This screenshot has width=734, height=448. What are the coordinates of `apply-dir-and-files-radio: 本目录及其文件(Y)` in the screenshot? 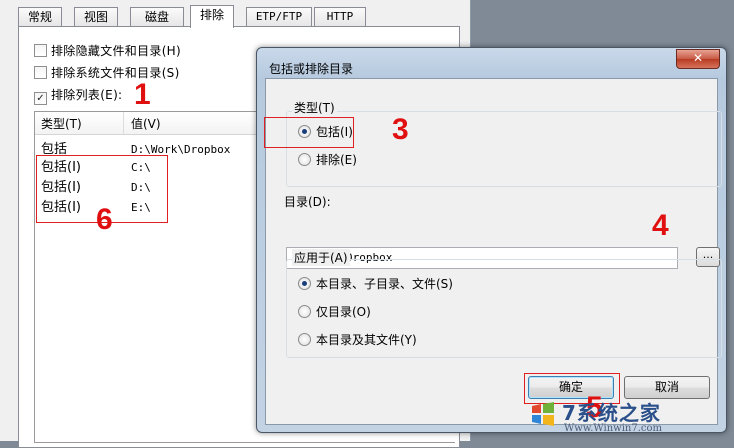 It's located at (357, 340).